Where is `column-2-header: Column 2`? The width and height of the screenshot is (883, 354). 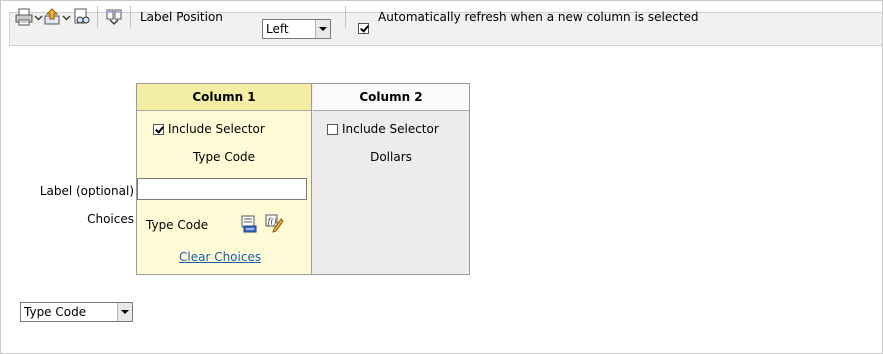 column-2-header: Column 2 is located at coordinates (391, 97).